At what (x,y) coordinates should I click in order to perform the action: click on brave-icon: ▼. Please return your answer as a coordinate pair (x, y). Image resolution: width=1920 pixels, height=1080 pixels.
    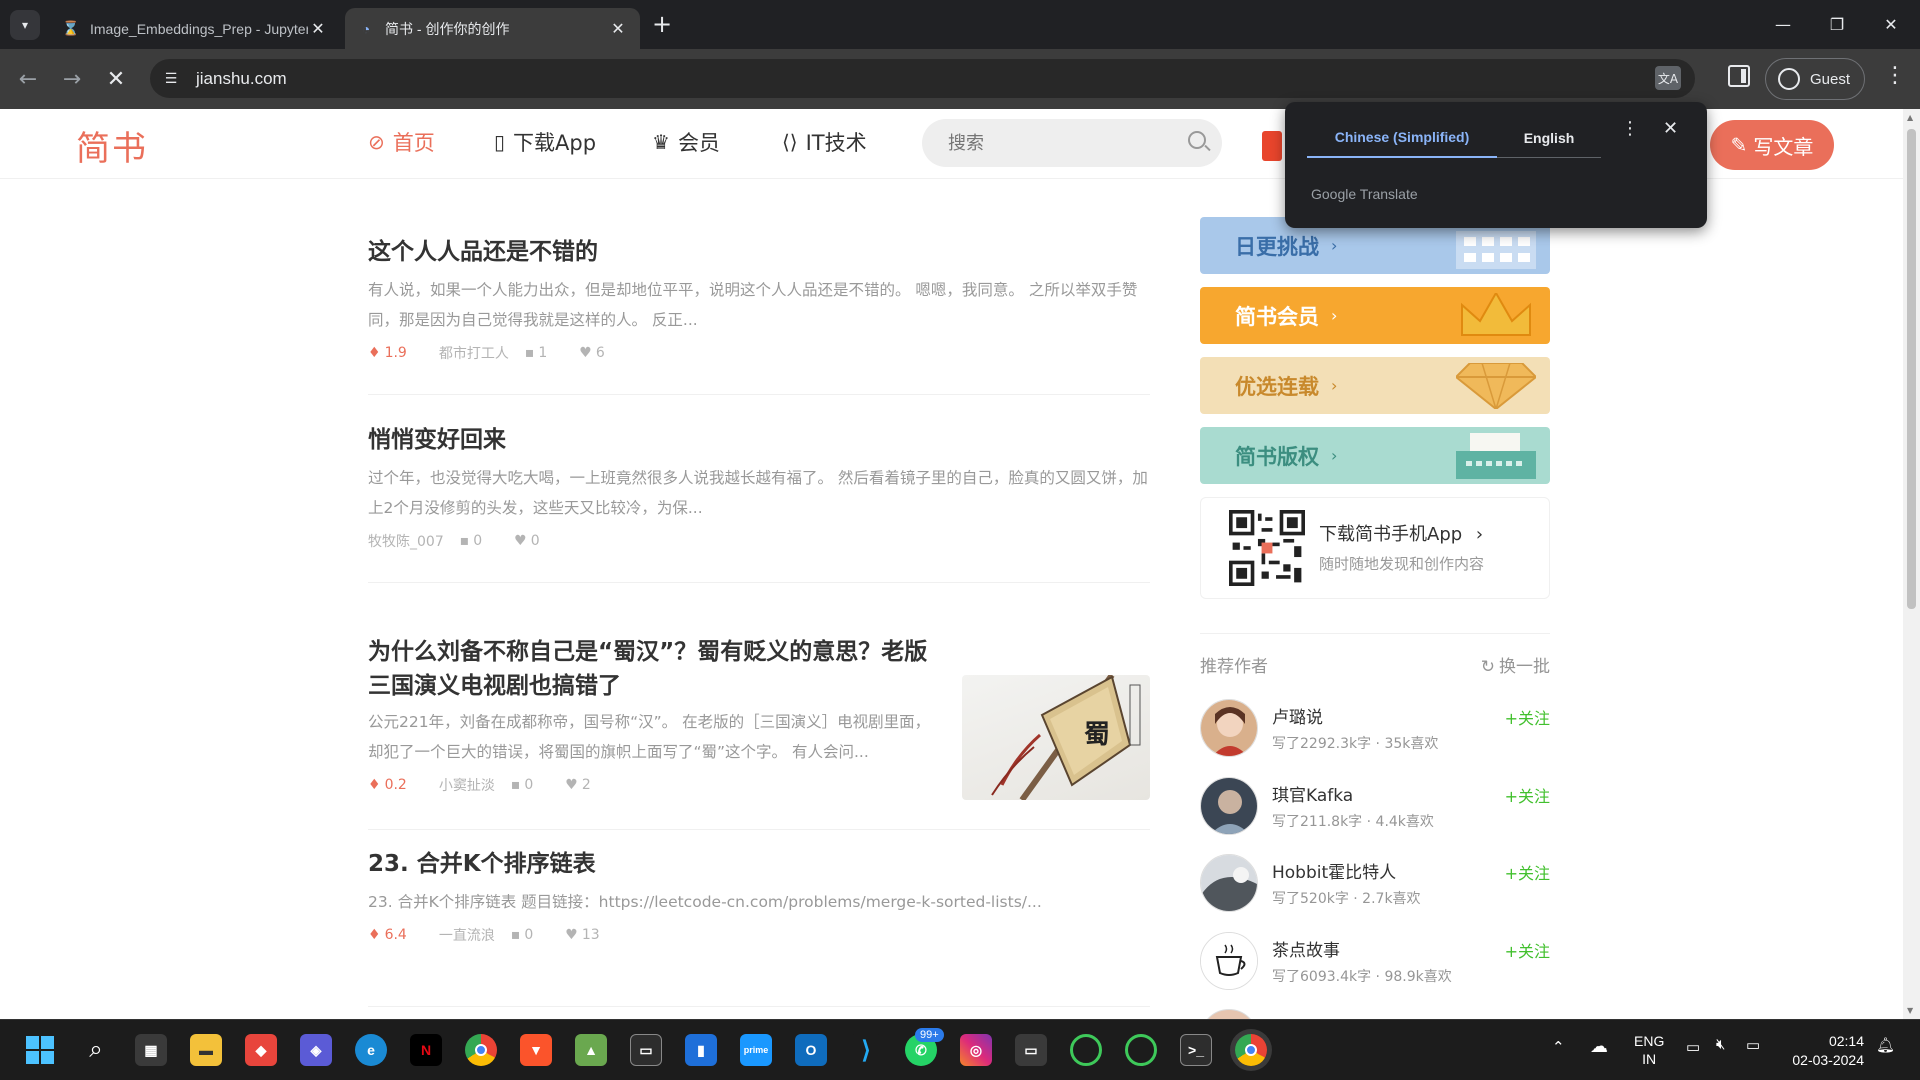
    Looking at the image, I should click on (536, 1050).